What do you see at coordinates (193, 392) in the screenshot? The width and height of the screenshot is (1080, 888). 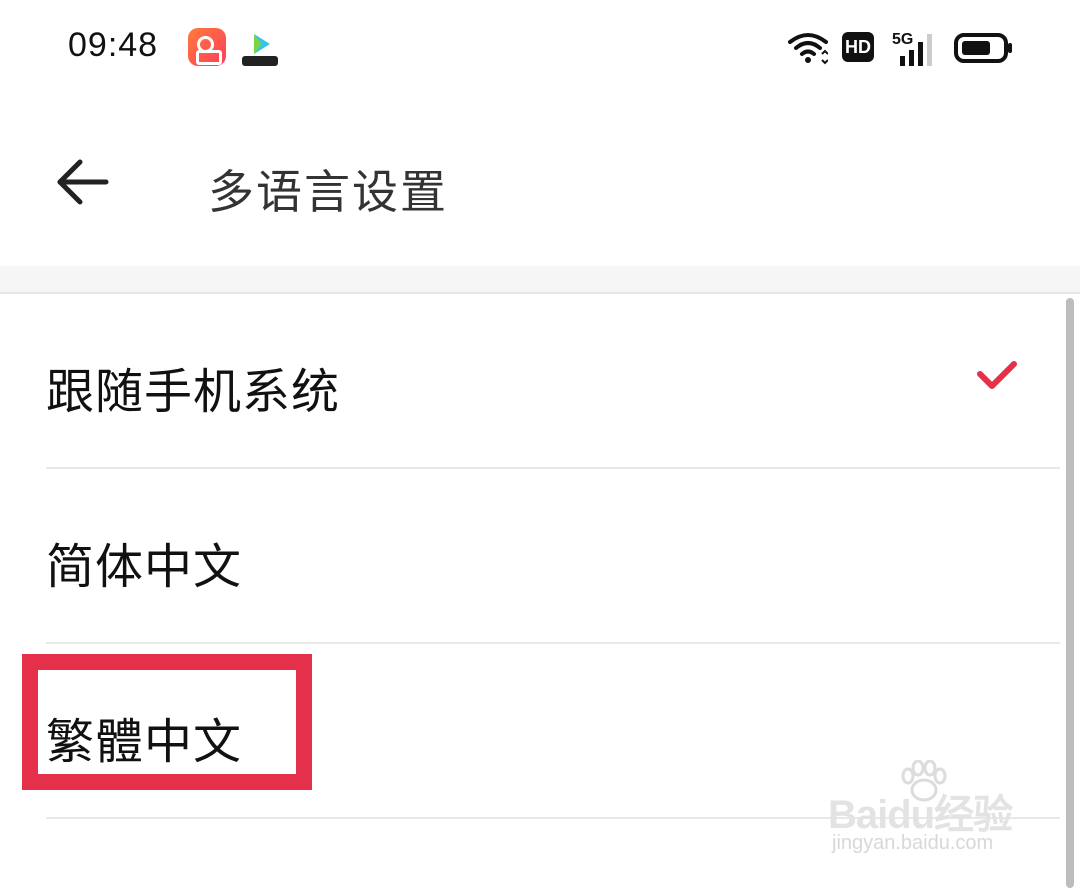 I see `language-option-label: 跟随手机系统` at bounding box center [193, 392].